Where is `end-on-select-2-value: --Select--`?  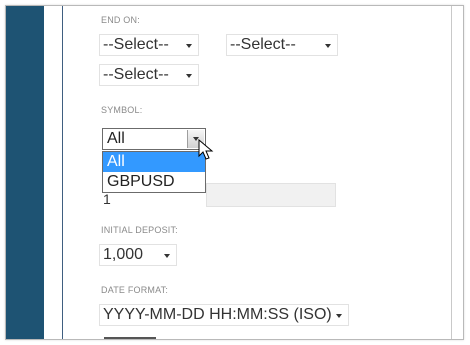 end-on-select-2-value: --Select-- is located at coordinates (263, 44).